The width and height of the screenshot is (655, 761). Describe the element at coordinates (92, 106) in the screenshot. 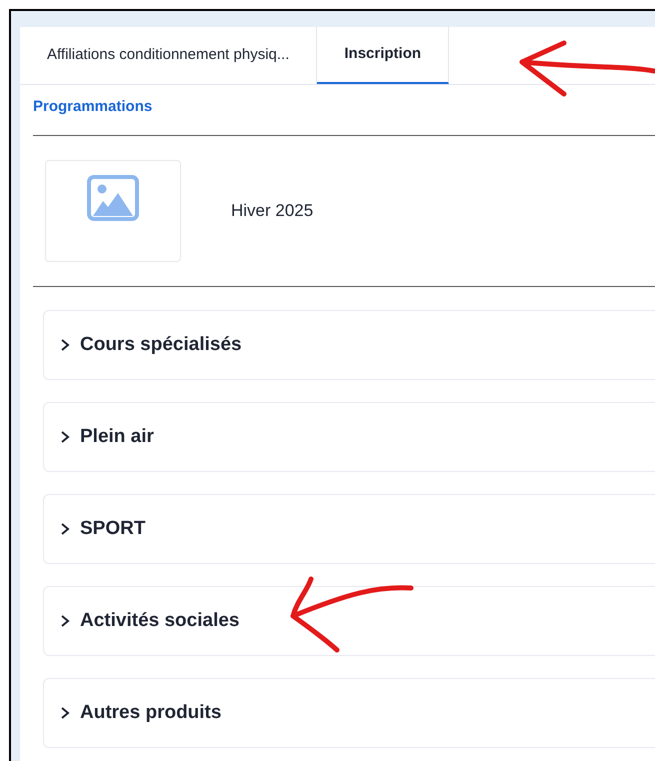

I see `programmations-link: Programmations` at that location.